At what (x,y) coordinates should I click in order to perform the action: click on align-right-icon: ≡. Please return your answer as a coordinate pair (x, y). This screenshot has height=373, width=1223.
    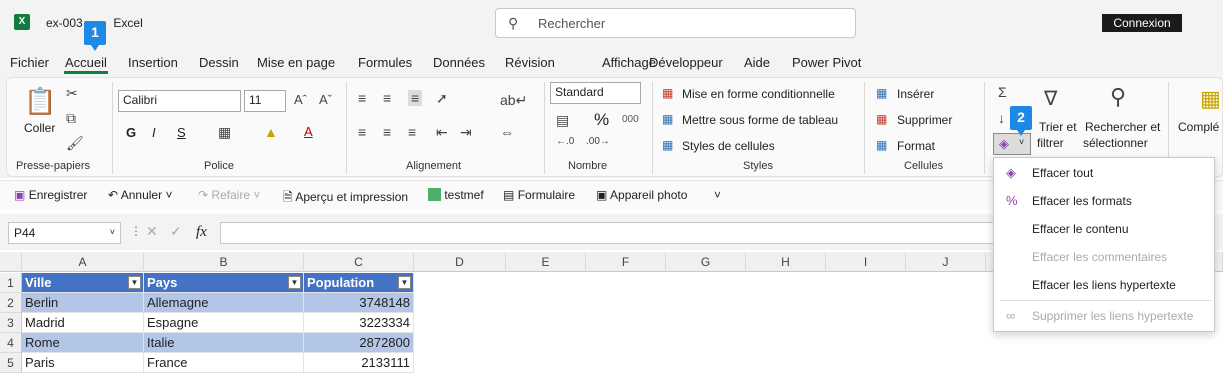
    Looking at the image, I should click on (412, 132).